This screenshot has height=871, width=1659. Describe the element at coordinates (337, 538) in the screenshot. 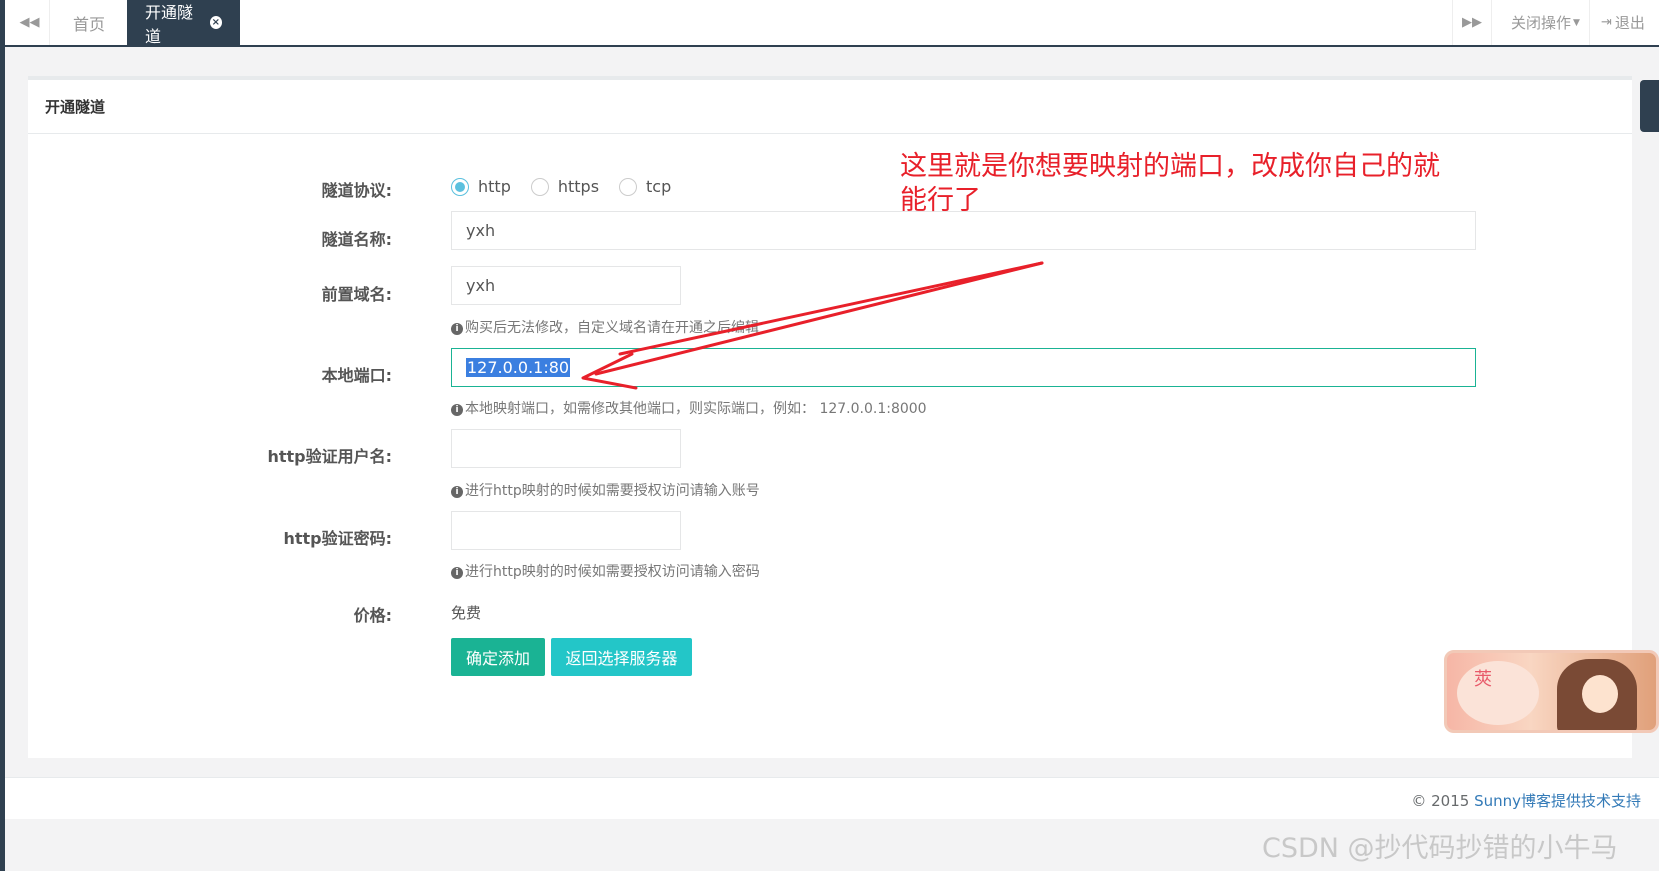

I see `http-password-label: http验证密码:` at that location.